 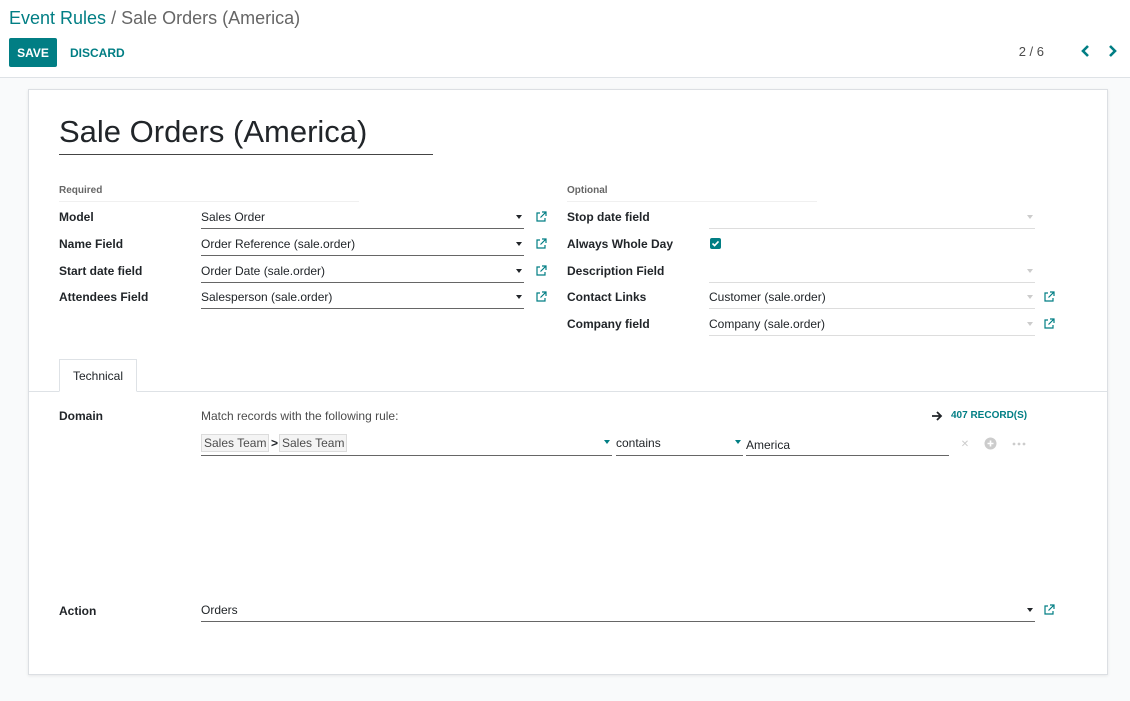 What do you see at coordinates (872, 218) in the screenshot?
I see `stop-date-field` at bounding box center [872, 218].